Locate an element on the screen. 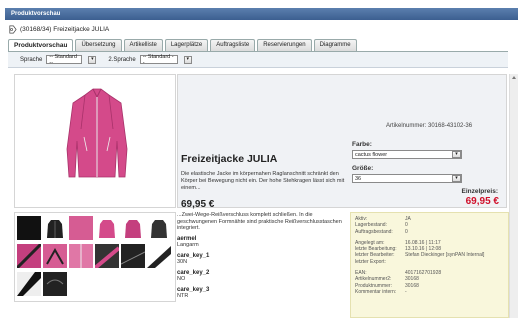 The width and height of the screenshot is (518, 318). thumbnail-black-jacket is located at coordinates (55, 228).